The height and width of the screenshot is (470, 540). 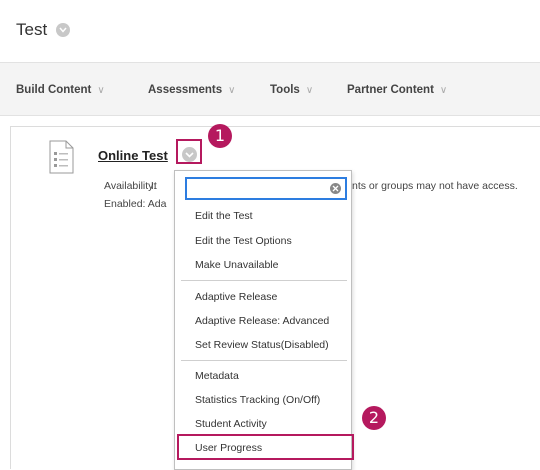 I want to click on clear-search-icon, so click(x=335, y=188).